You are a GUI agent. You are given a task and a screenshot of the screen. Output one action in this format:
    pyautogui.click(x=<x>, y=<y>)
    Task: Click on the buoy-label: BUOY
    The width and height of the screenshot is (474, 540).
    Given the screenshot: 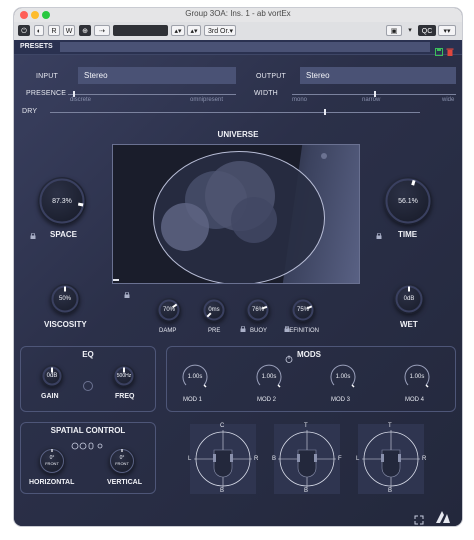 What is the action you would take?
    pyautogui.click(x=259, y=331)
    